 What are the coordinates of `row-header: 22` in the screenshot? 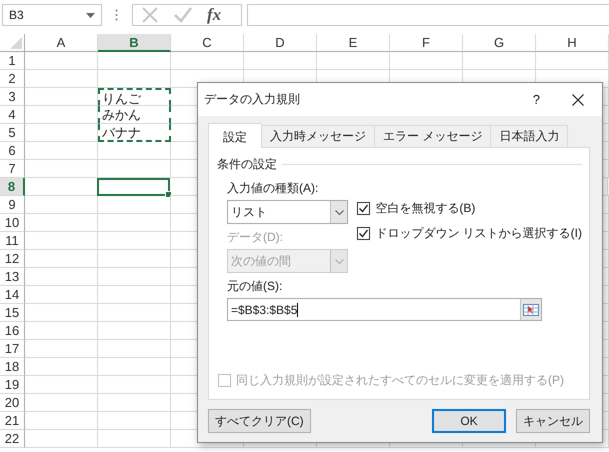 It's located at (12, 439).